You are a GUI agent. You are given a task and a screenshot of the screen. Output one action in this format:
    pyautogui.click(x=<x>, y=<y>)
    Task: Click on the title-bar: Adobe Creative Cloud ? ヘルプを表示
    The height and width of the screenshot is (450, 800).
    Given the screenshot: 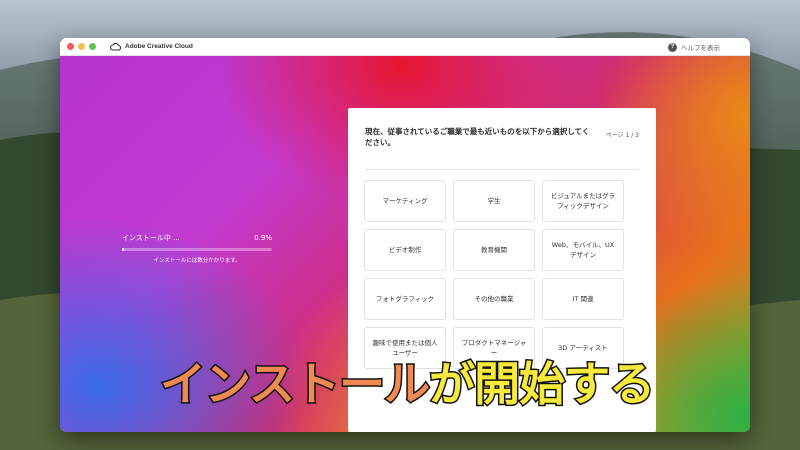 What is the action you would take?
    pyautogui.click(x=405, y=47)
    